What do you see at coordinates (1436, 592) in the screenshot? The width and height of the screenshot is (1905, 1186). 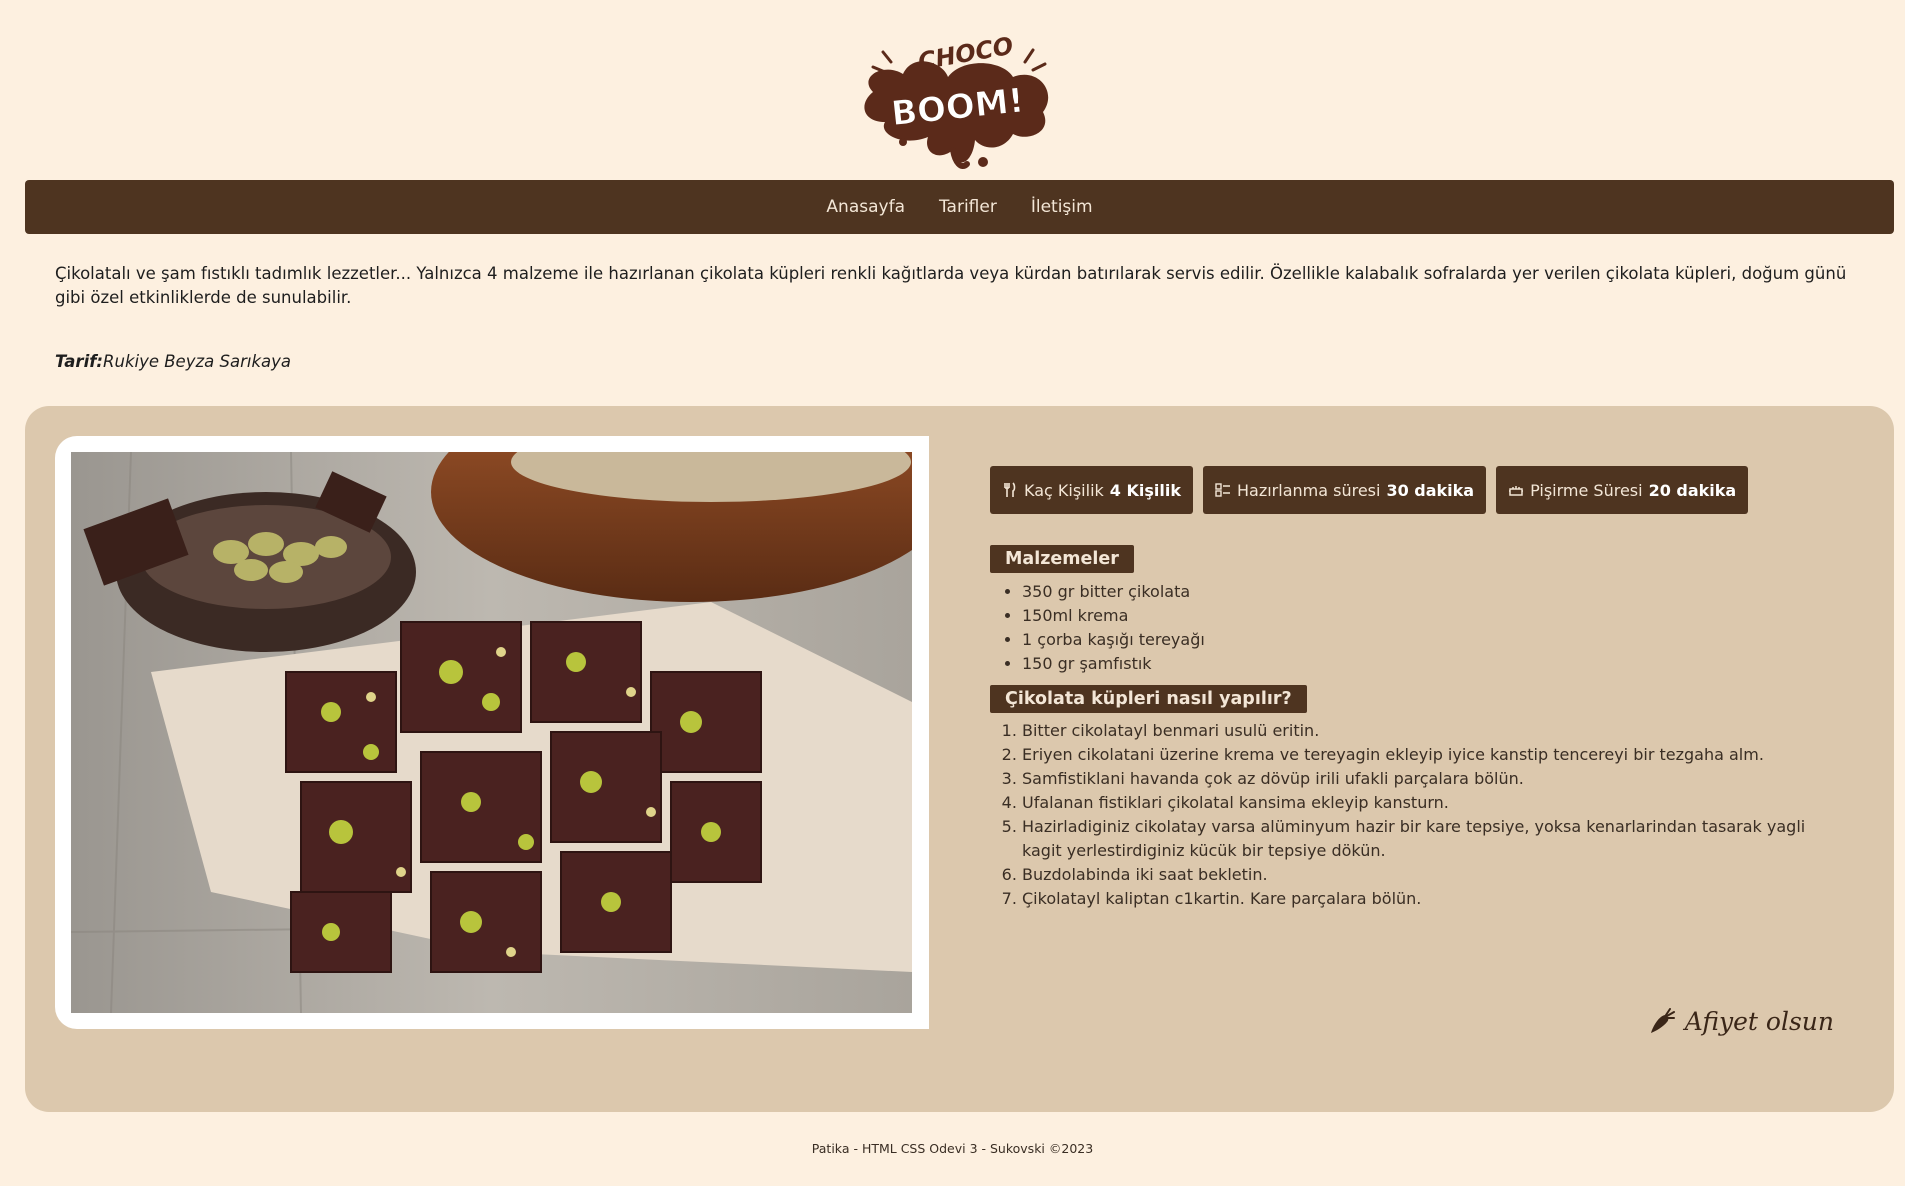 I see `ingredient-item: 350 gr bitter çikolata` at bounding box center [1436, 592].